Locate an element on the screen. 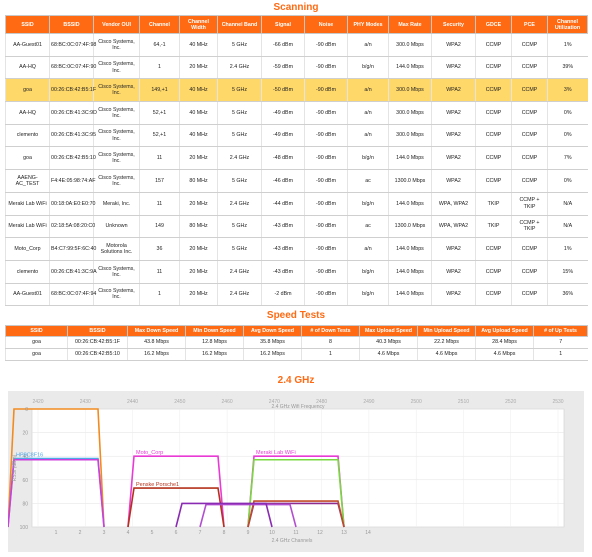  cell-max-down-speed: 43.8 Mbps is located at coordinates (156, 342).